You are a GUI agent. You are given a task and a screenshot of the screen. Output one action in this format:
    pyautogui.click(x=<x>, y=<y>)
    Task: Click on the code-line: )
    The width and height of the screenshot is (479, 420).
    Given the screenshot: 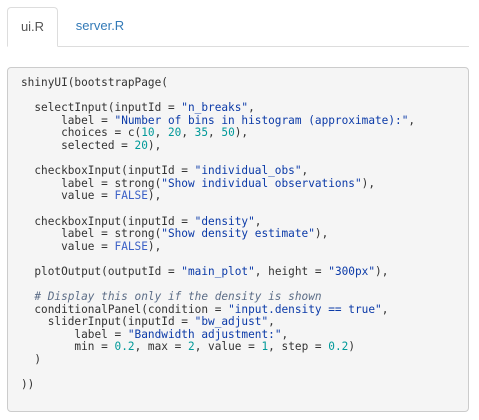 What is the action you would take?
    pyautogui.click(x=244, y=360)
    